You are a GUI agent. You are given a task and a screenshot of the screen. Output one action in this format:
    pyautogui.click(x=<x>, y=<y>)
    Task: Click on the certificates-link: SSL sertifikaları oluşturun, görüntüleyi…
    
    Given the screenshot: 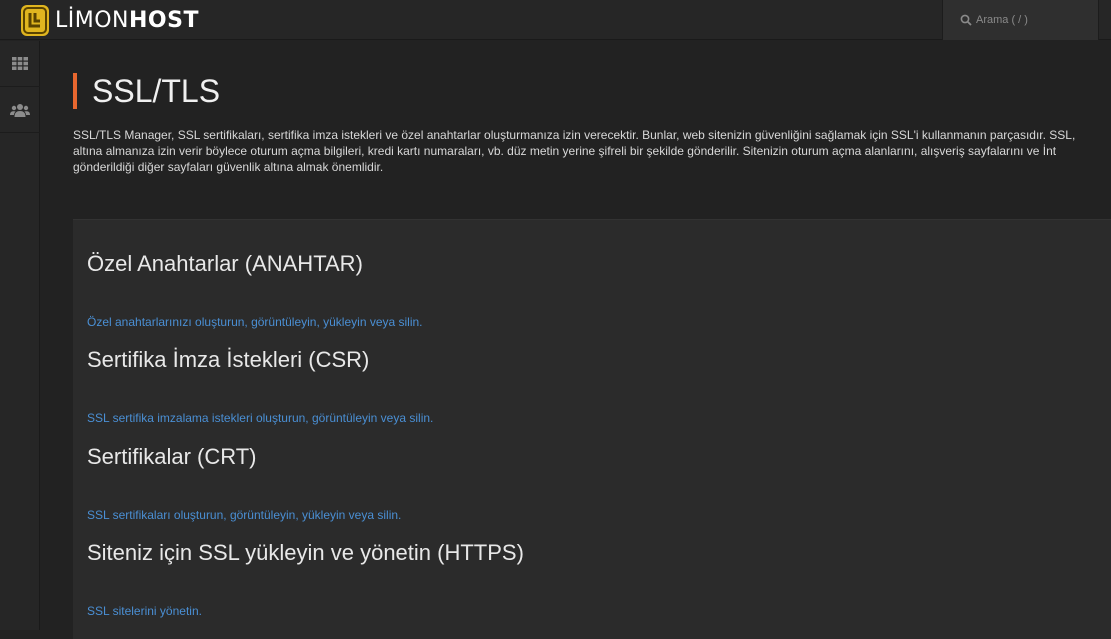 What is the action you would take?
    pyautogui.click(x=244, y=515)
    